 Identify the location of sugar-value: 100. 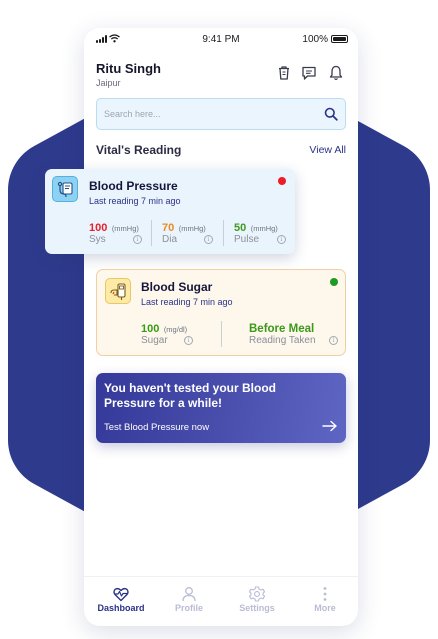
(150, 329).